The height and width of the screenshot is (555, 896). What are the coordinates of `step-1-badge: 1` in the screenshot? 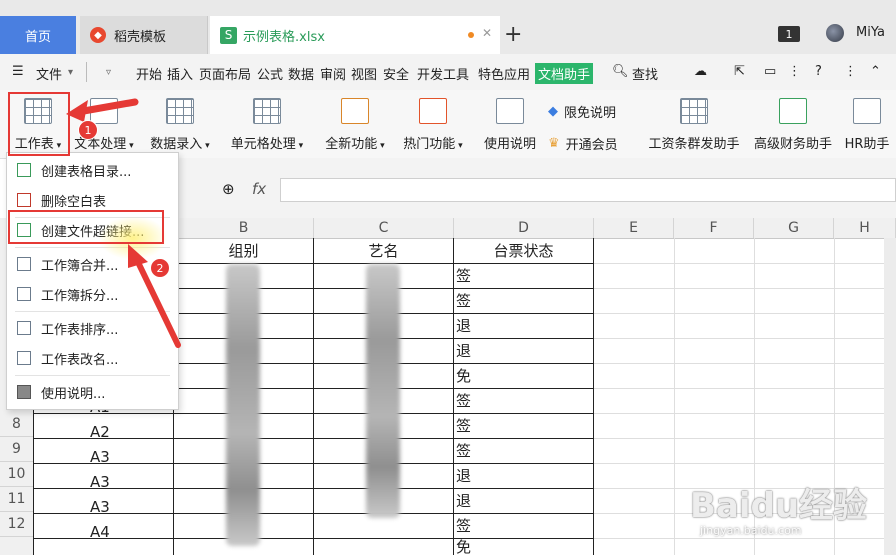 It's located at (88, 130).